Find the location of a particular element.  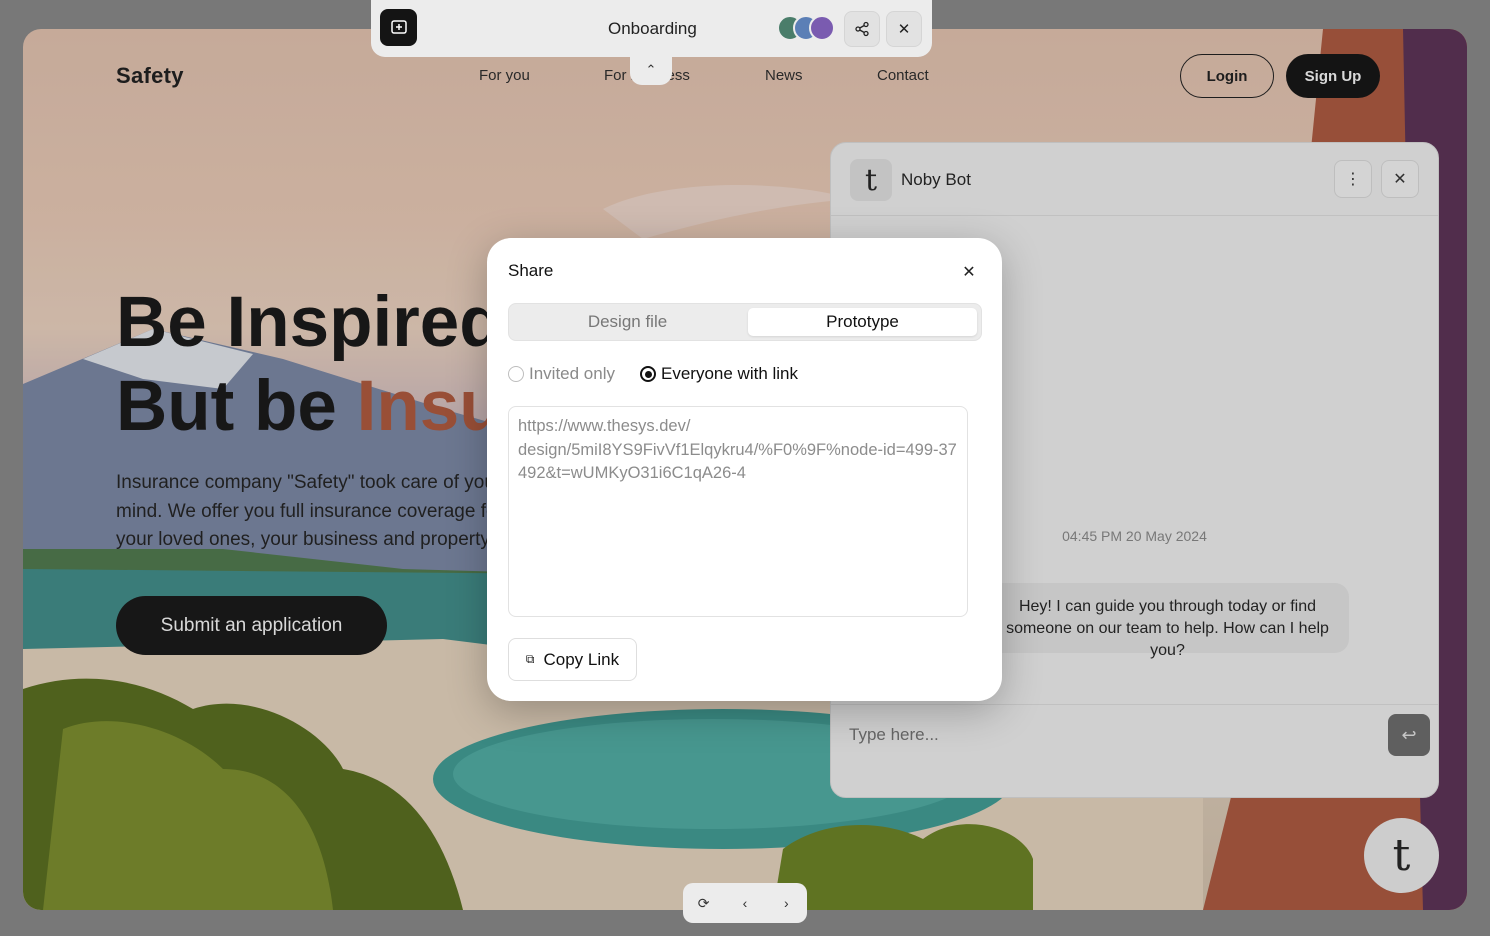

copy-link-label: Copy Link is located at coordinates (581, 659).